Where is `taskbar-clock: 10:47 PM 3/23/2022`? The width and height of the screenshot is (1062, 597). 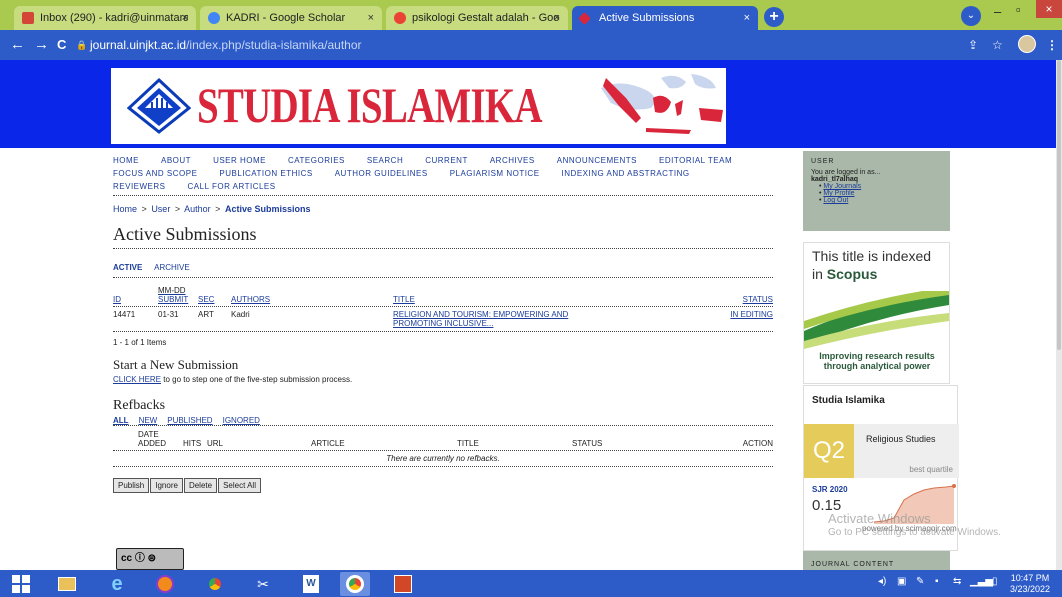 taskbar-clock: 10:47 PM 3/23/2022 is located at coordinates (1030, 584).